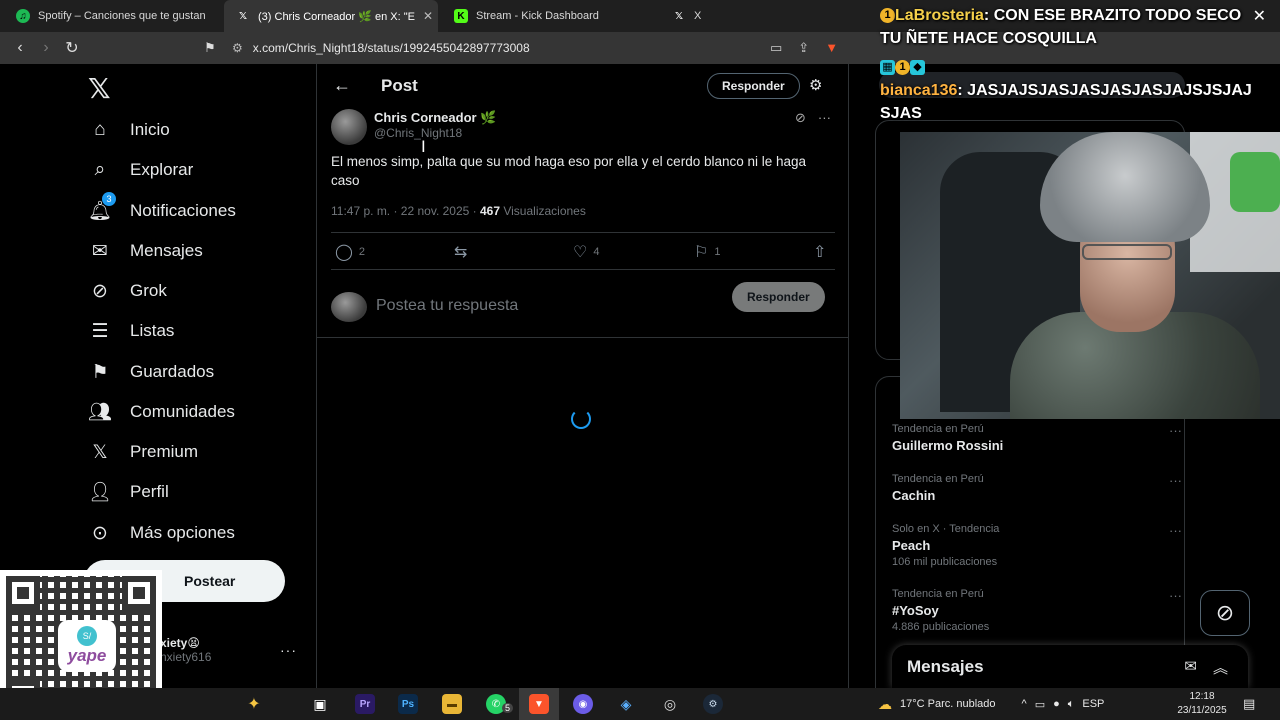 The height and width of the screenshot is (720, 1280). I want to click on mic-icon: ●, so click(1056, 704).